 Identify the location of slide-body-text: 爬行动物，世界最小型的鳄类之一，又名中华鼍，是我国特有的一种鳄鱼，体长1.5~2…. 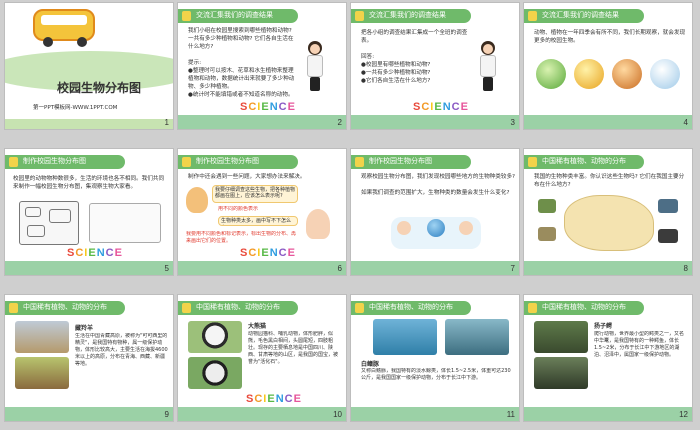
(639, 344).